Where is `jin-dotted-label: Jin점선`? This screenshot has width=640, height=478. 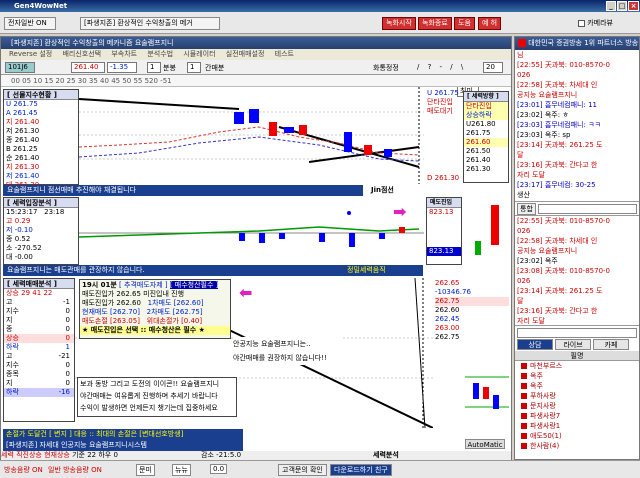
jin-dotted-label: Jin점선 is located at coordinates (382, 190).